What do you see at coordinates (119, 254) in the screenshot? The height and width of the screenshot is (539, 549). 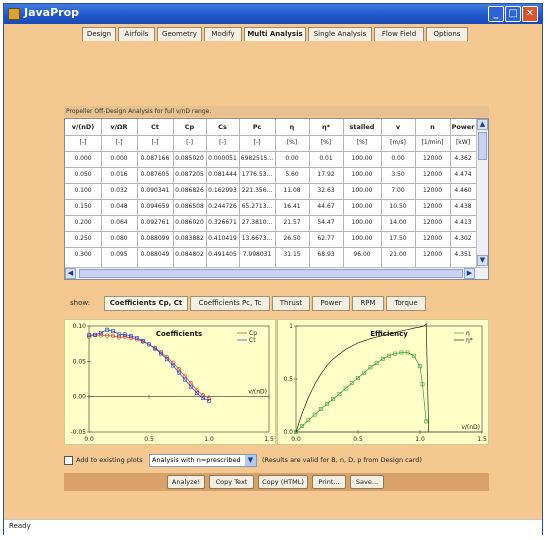 I see `table-cell: 0.095` at bounding box center [119, 254].